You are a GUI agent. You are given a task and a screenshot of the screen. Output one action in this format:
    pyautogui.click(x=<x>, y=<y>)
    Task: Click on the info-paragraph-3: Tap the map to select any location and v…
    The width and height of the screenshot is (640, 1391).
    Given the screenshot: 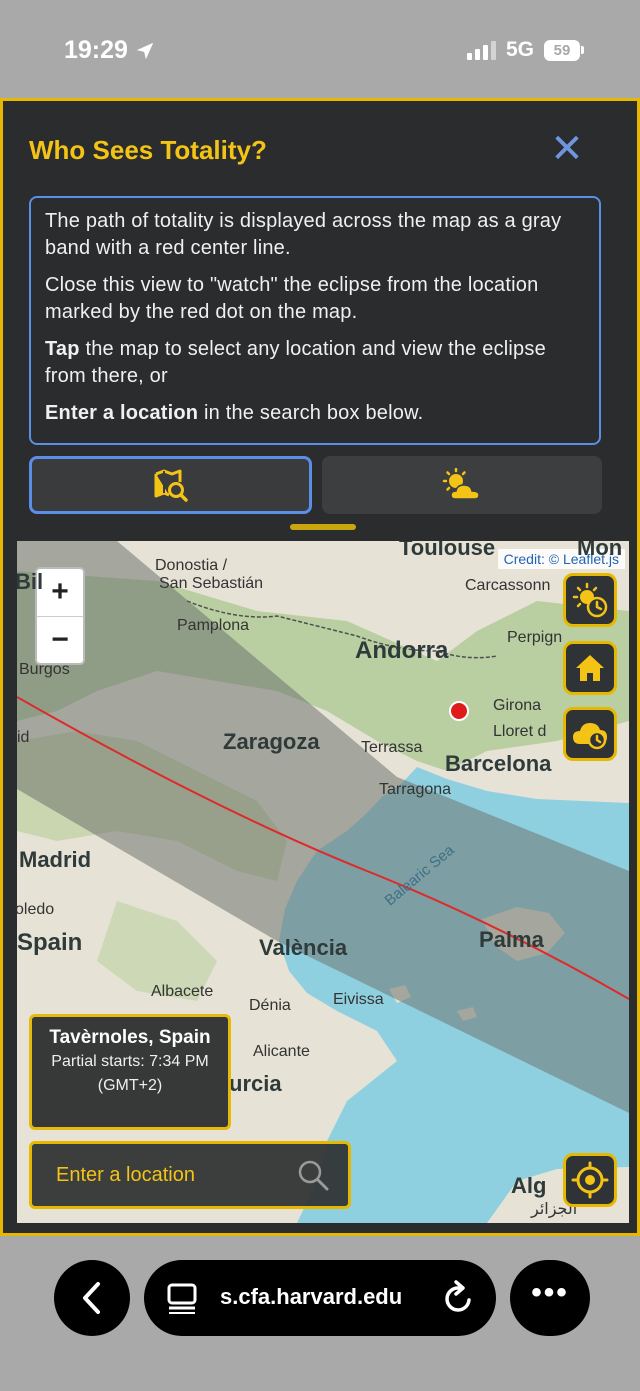 What is the action you would take?
    pyautogui.click(x=315, y=363)
    